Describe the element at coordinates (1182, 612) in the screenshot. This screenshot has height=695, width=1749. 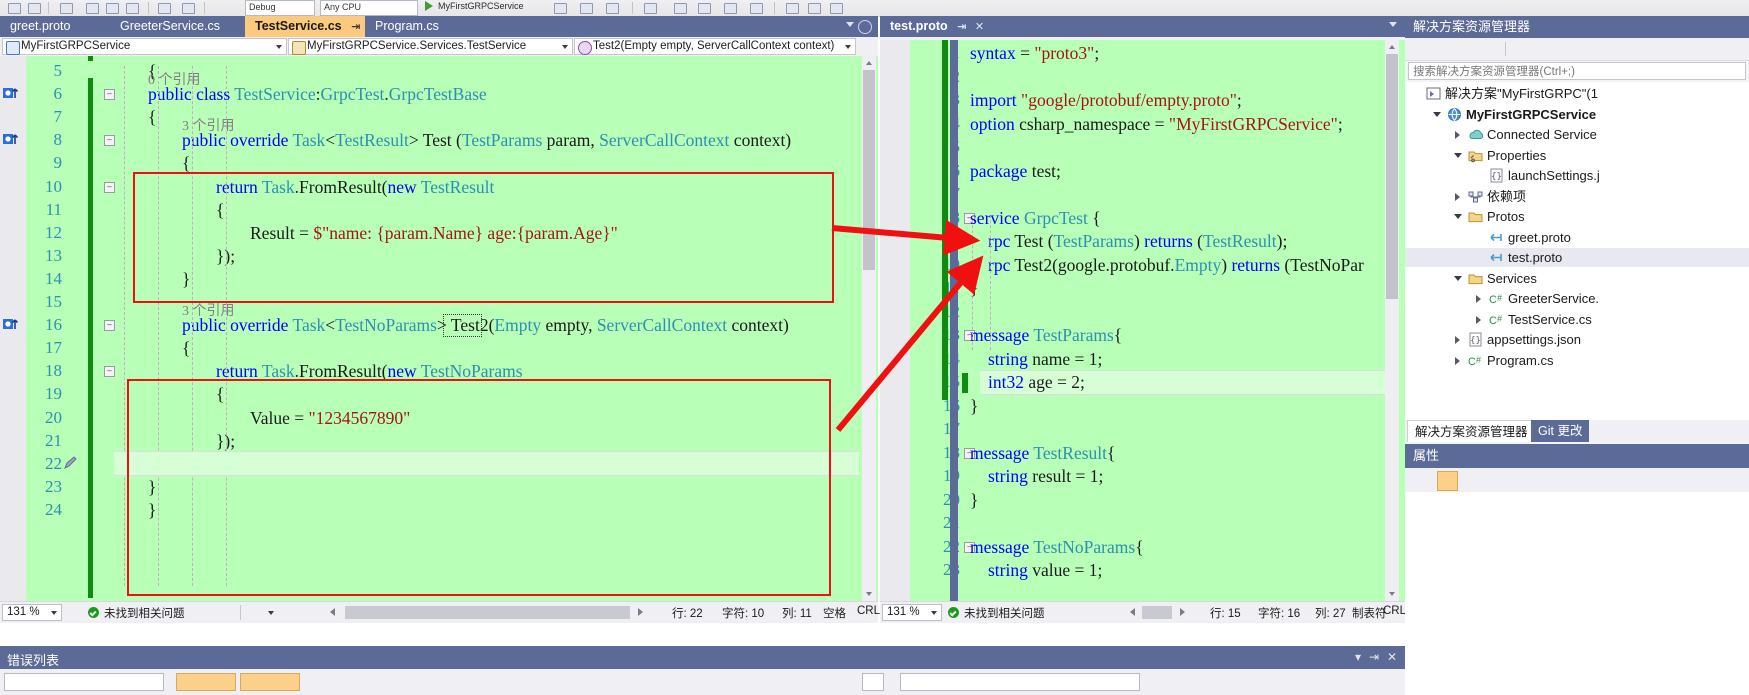
I see `hscroll-right-icon` at that location.